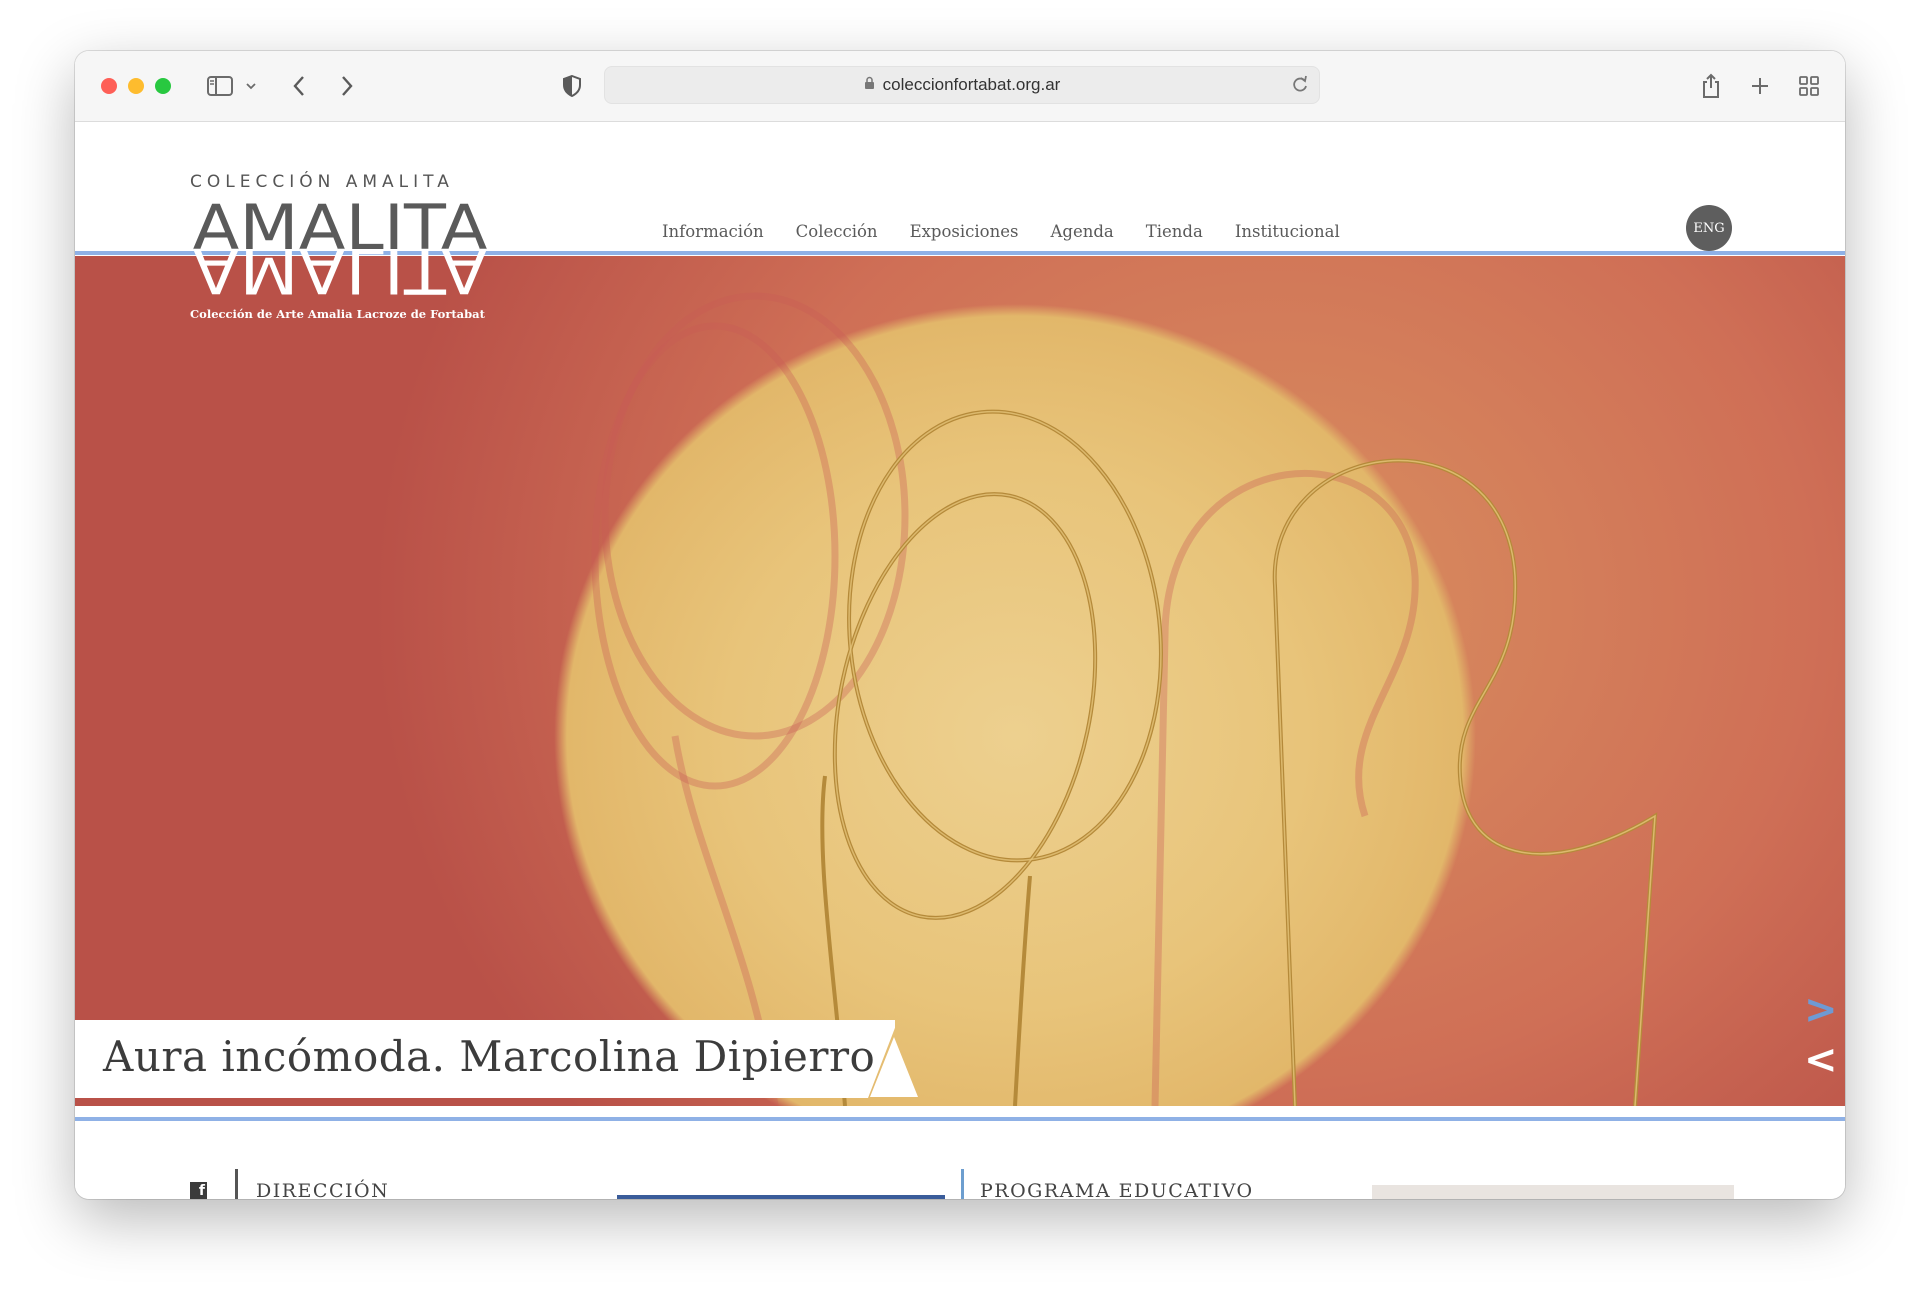 The height and width of the screenshot is (1298, 1920). What do you see at coordinates (347, 86) in the screenshot?
I see `forward-icon` at bounding box center [347, 86].